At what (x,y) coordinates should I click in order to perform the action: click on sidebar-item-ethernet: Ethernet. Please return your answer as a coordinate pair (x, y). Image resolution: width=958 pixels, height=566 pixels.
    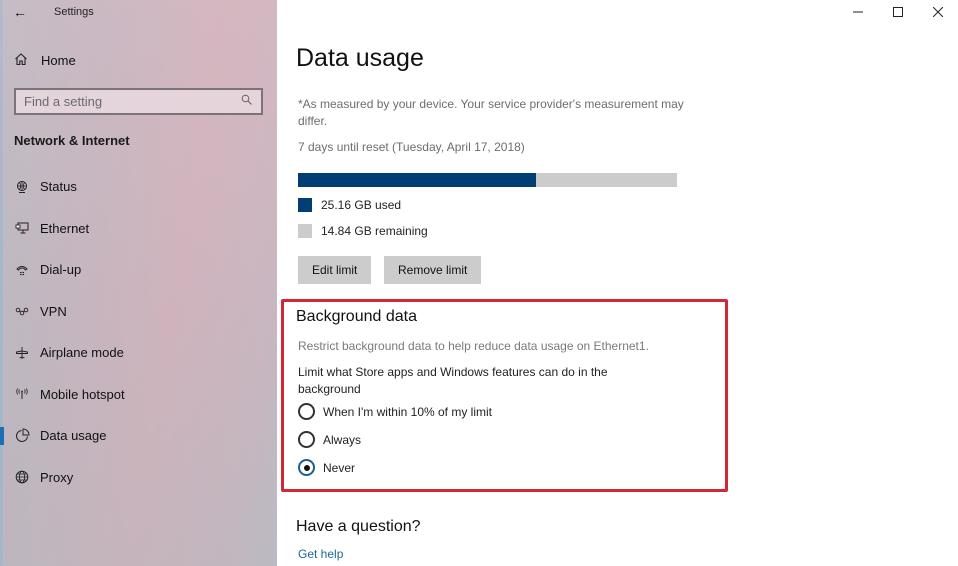
    Looking at the image, I should click on (138, 229).